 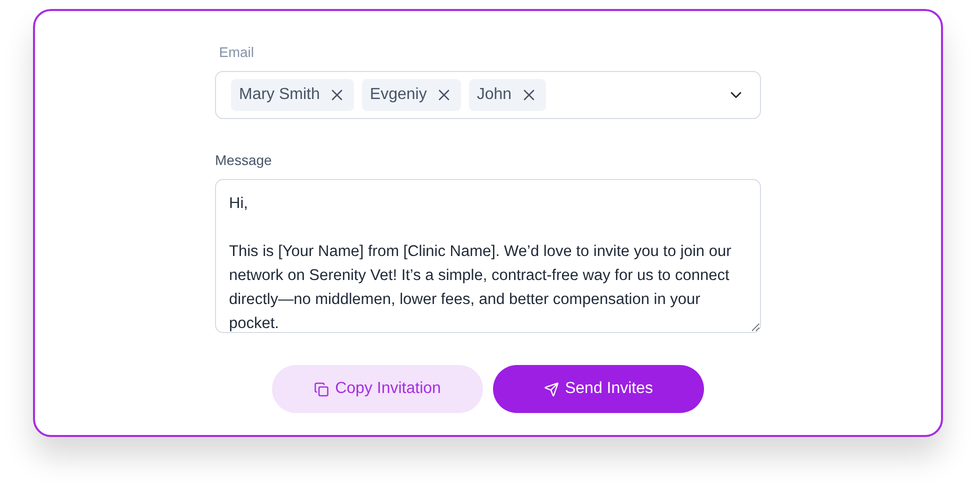 I want to click on recipient-name: Evgeniy, so click(x=398, y=95).